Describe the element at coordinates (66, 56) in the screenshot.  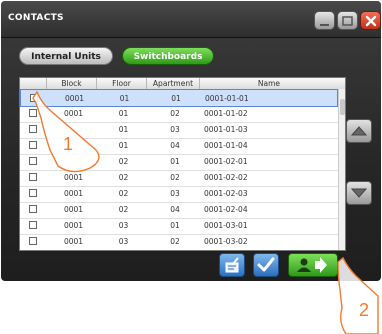
I see `tab-internal-units: Internal Units` at that location.